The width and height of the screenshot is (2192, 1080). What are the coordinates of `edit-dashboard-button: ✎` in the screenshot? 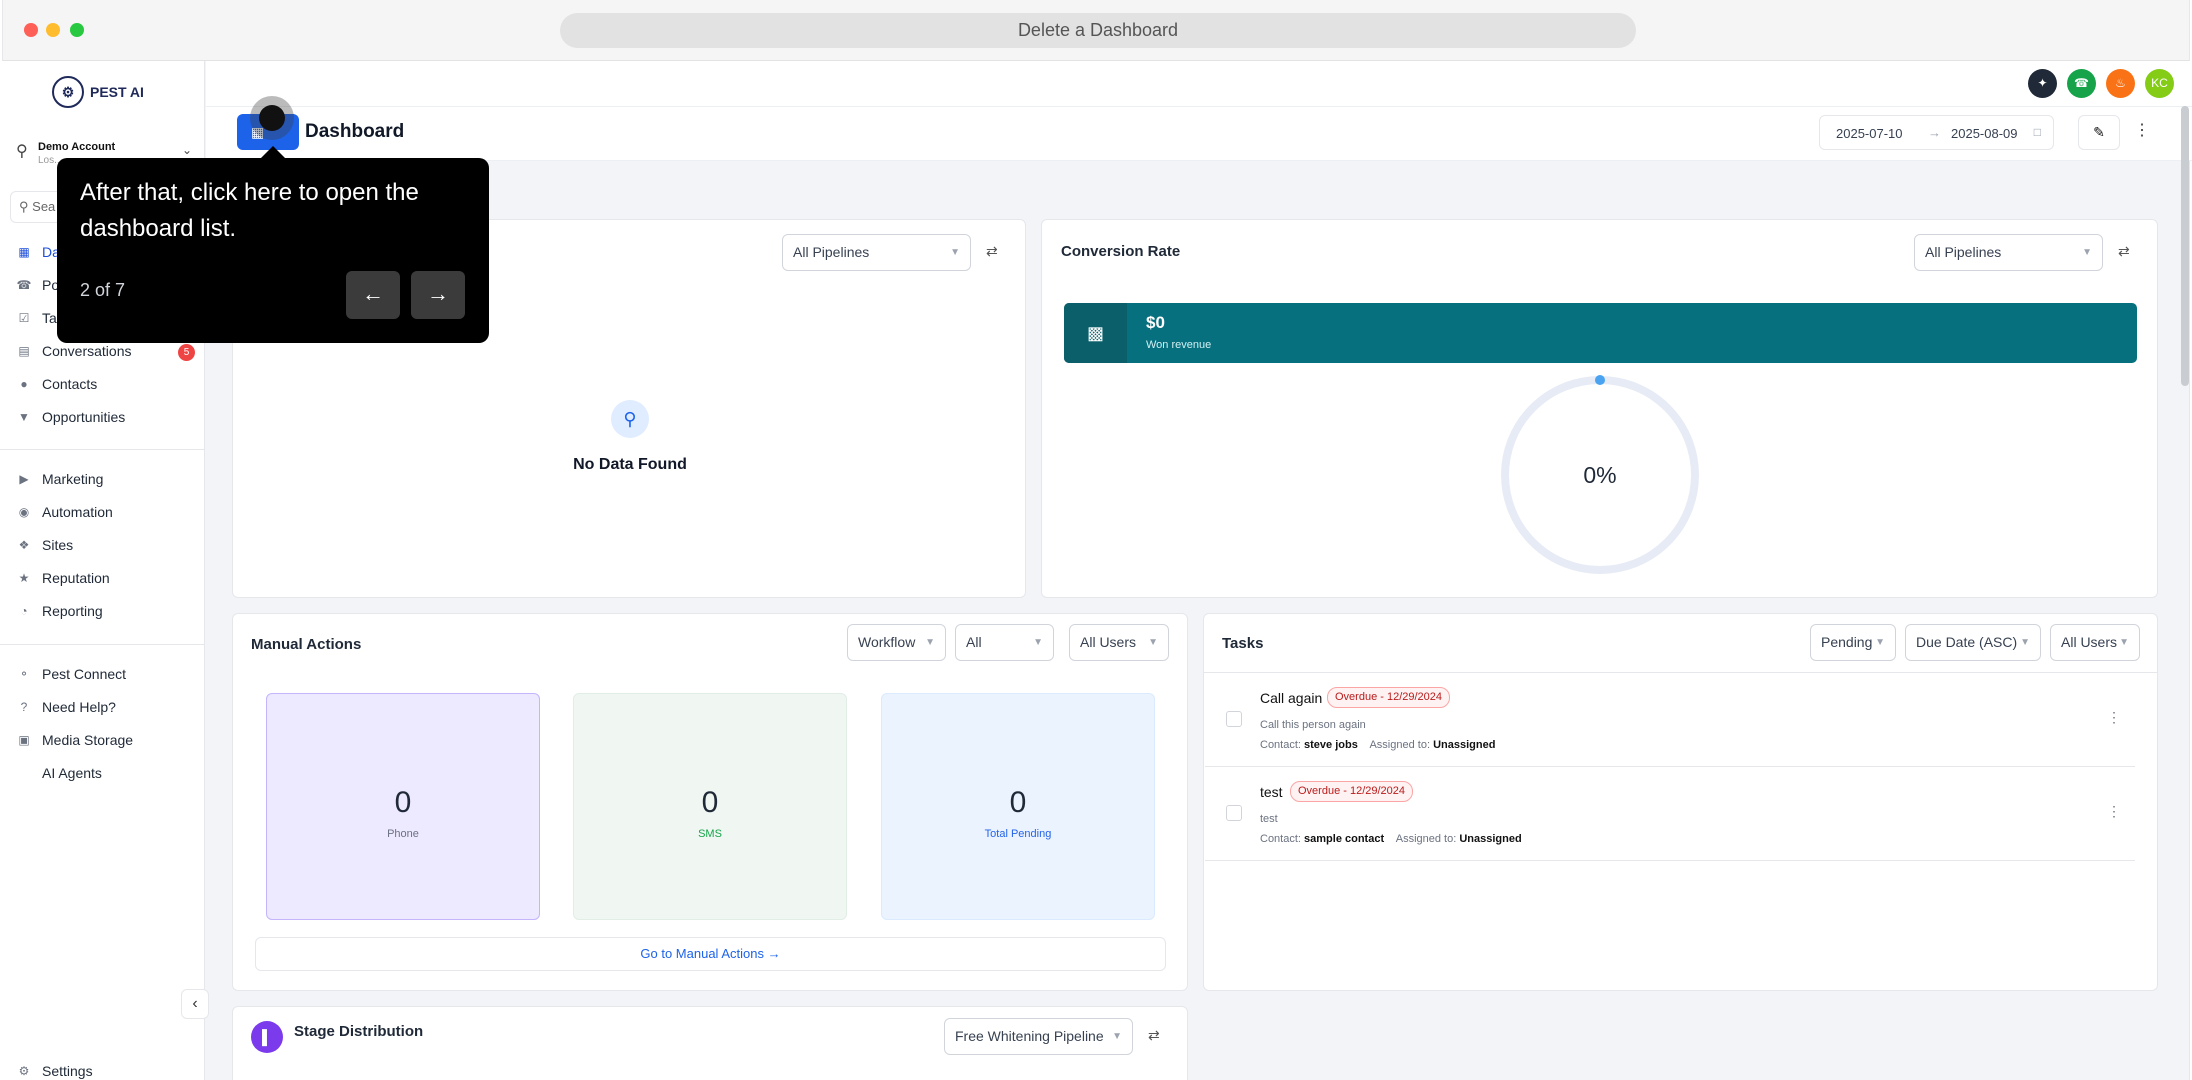 It's located at (2099, 132).